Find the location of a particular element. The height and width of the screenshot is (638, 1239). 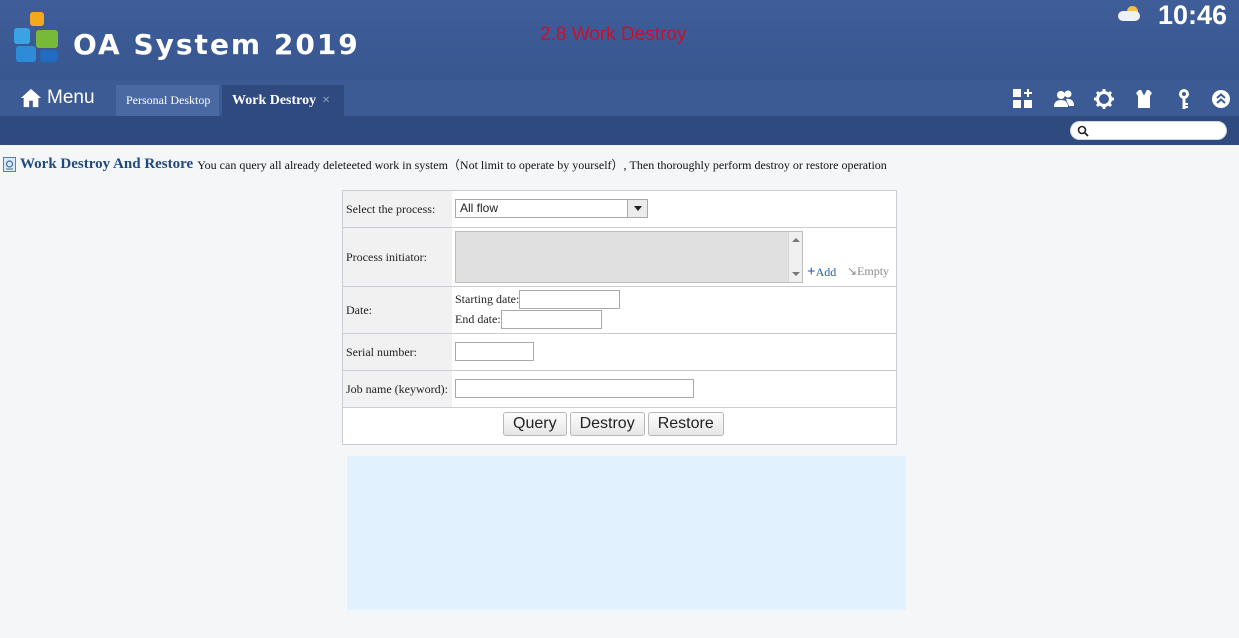

key-icon is located at coordinates (1184, 99).